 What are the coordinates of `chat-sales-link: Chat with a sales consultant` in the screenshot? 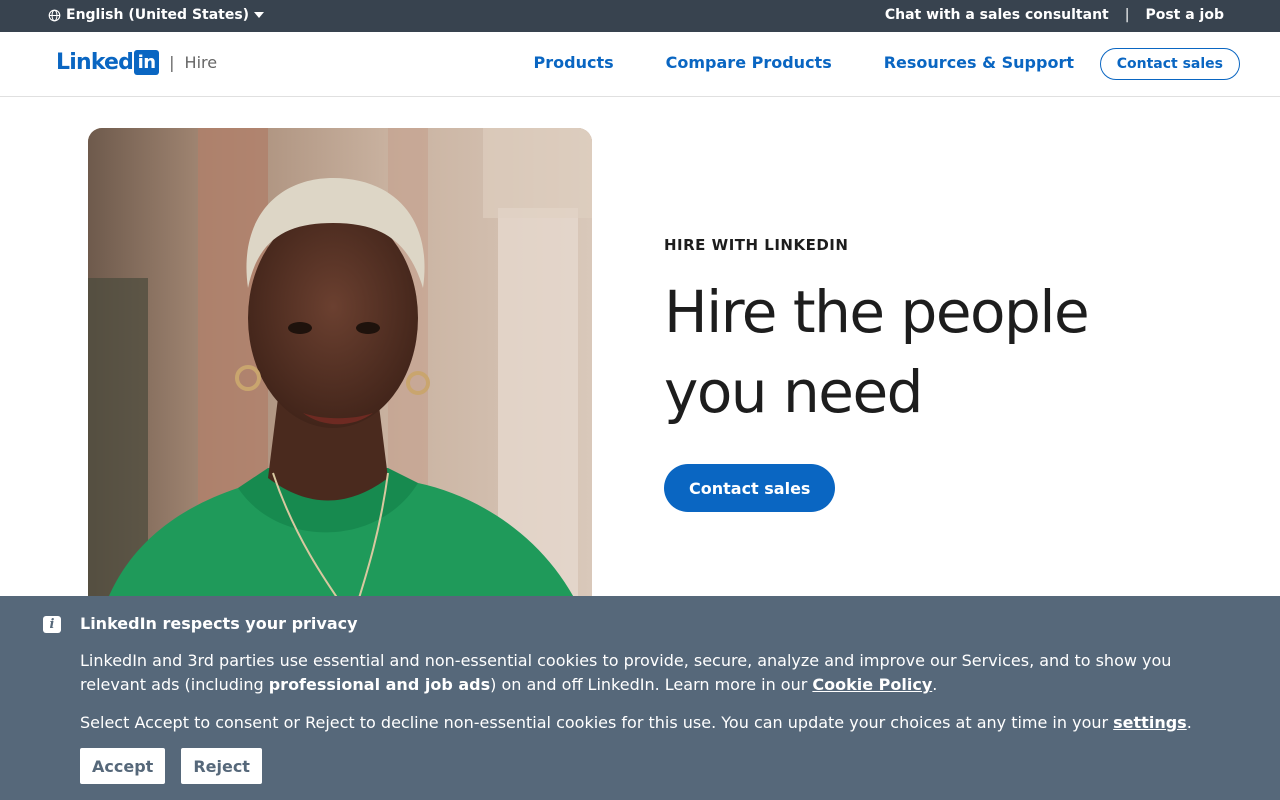 It's located at (997, 15).